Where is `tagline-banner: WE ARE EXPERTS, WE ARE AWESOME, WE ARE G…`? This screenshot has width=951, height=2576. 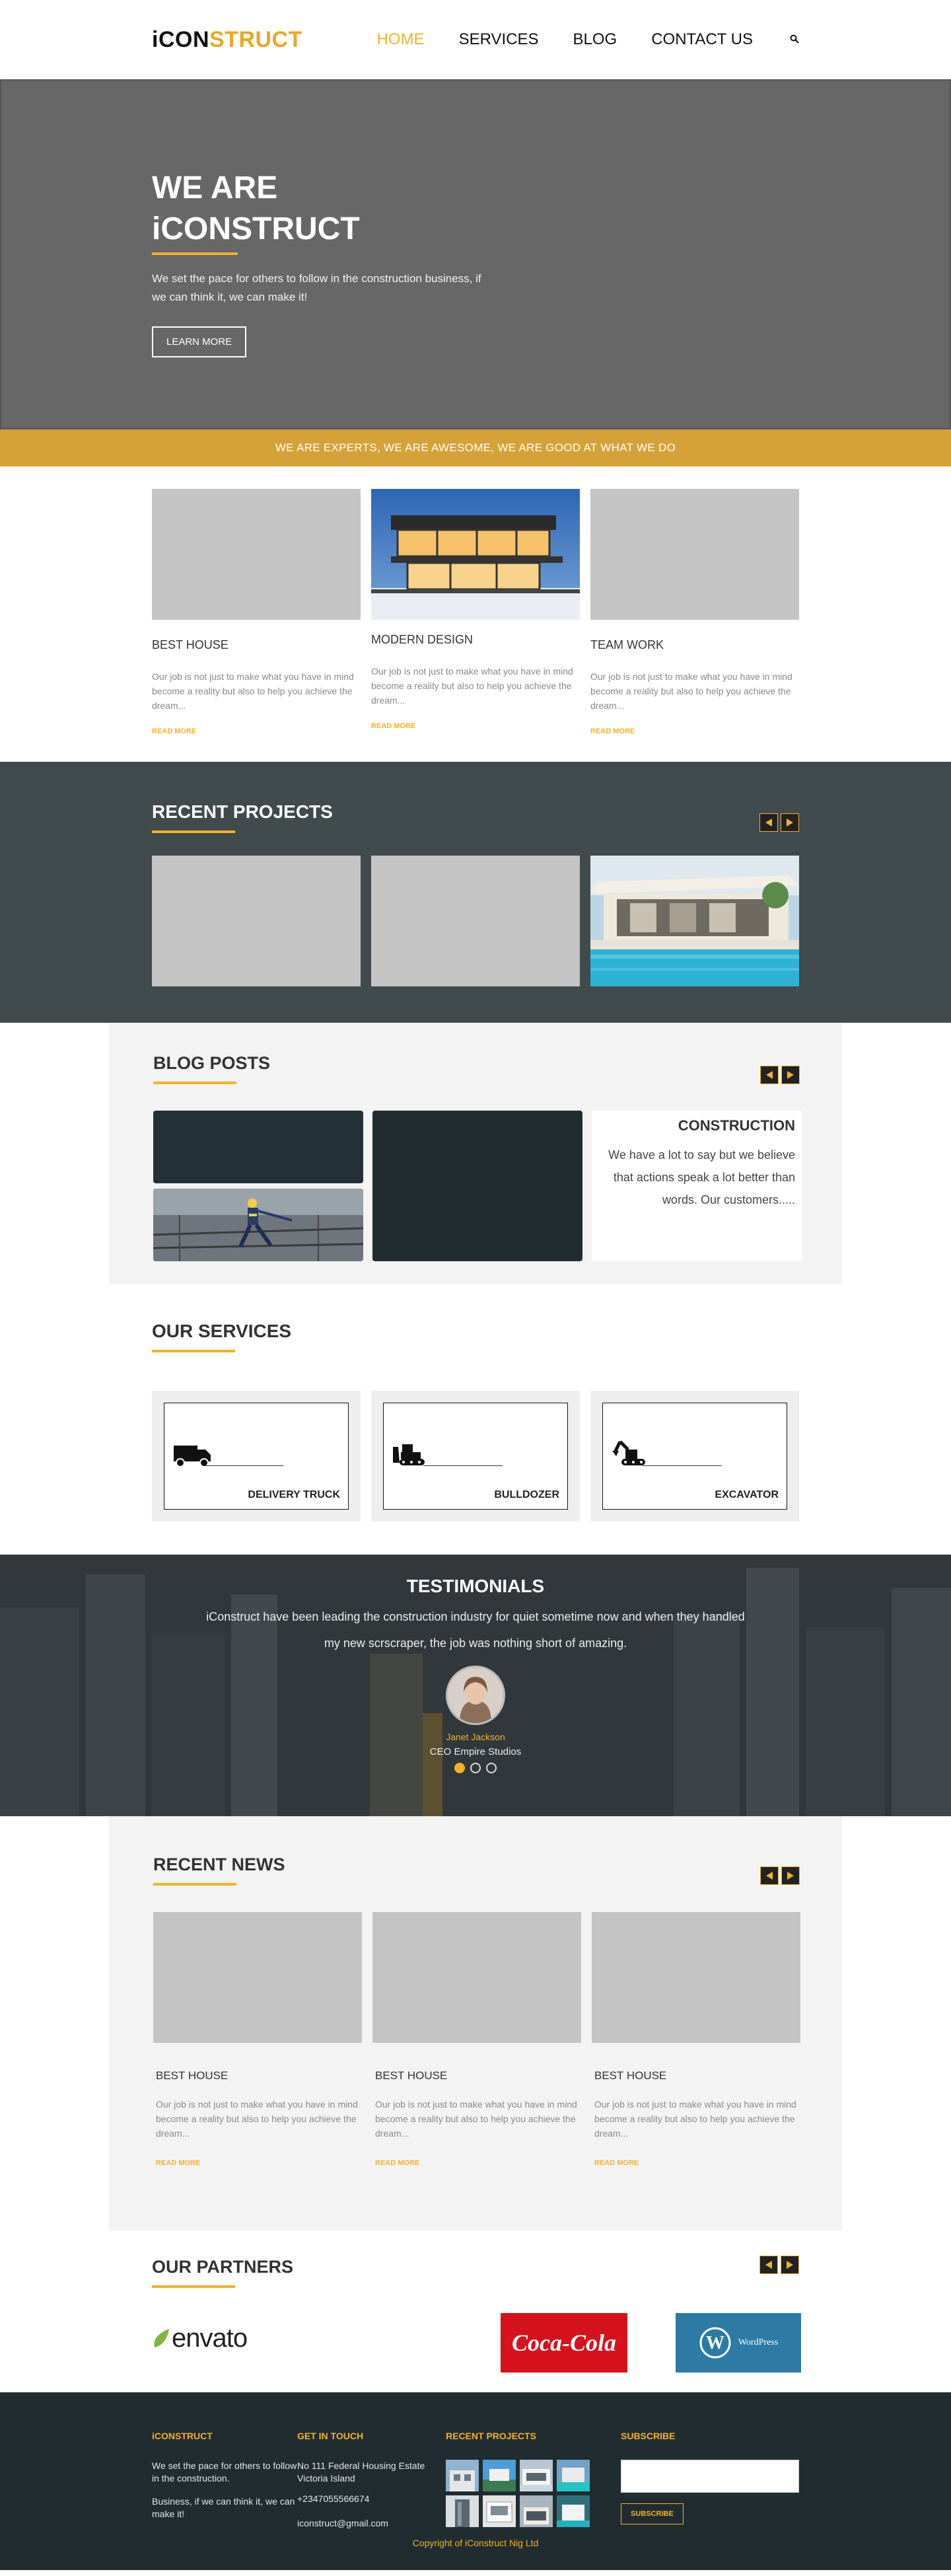 tagline-banner: WE ARE EXPERTS, WE ARE AWESOME, WE ARE G… is located at coordinates (475, 448).